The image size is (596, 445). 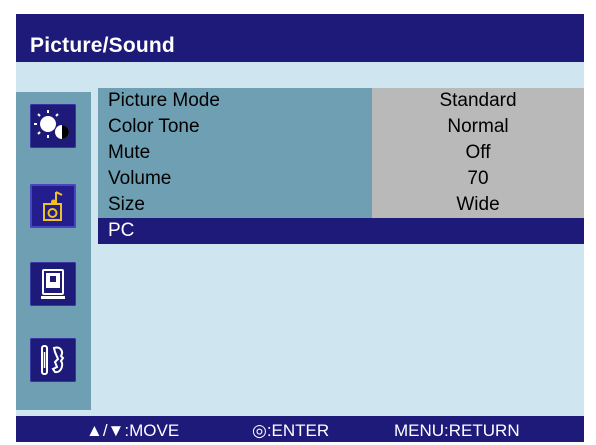 I want to click on row-label: Picture Mode, so click(x=164, y=100).